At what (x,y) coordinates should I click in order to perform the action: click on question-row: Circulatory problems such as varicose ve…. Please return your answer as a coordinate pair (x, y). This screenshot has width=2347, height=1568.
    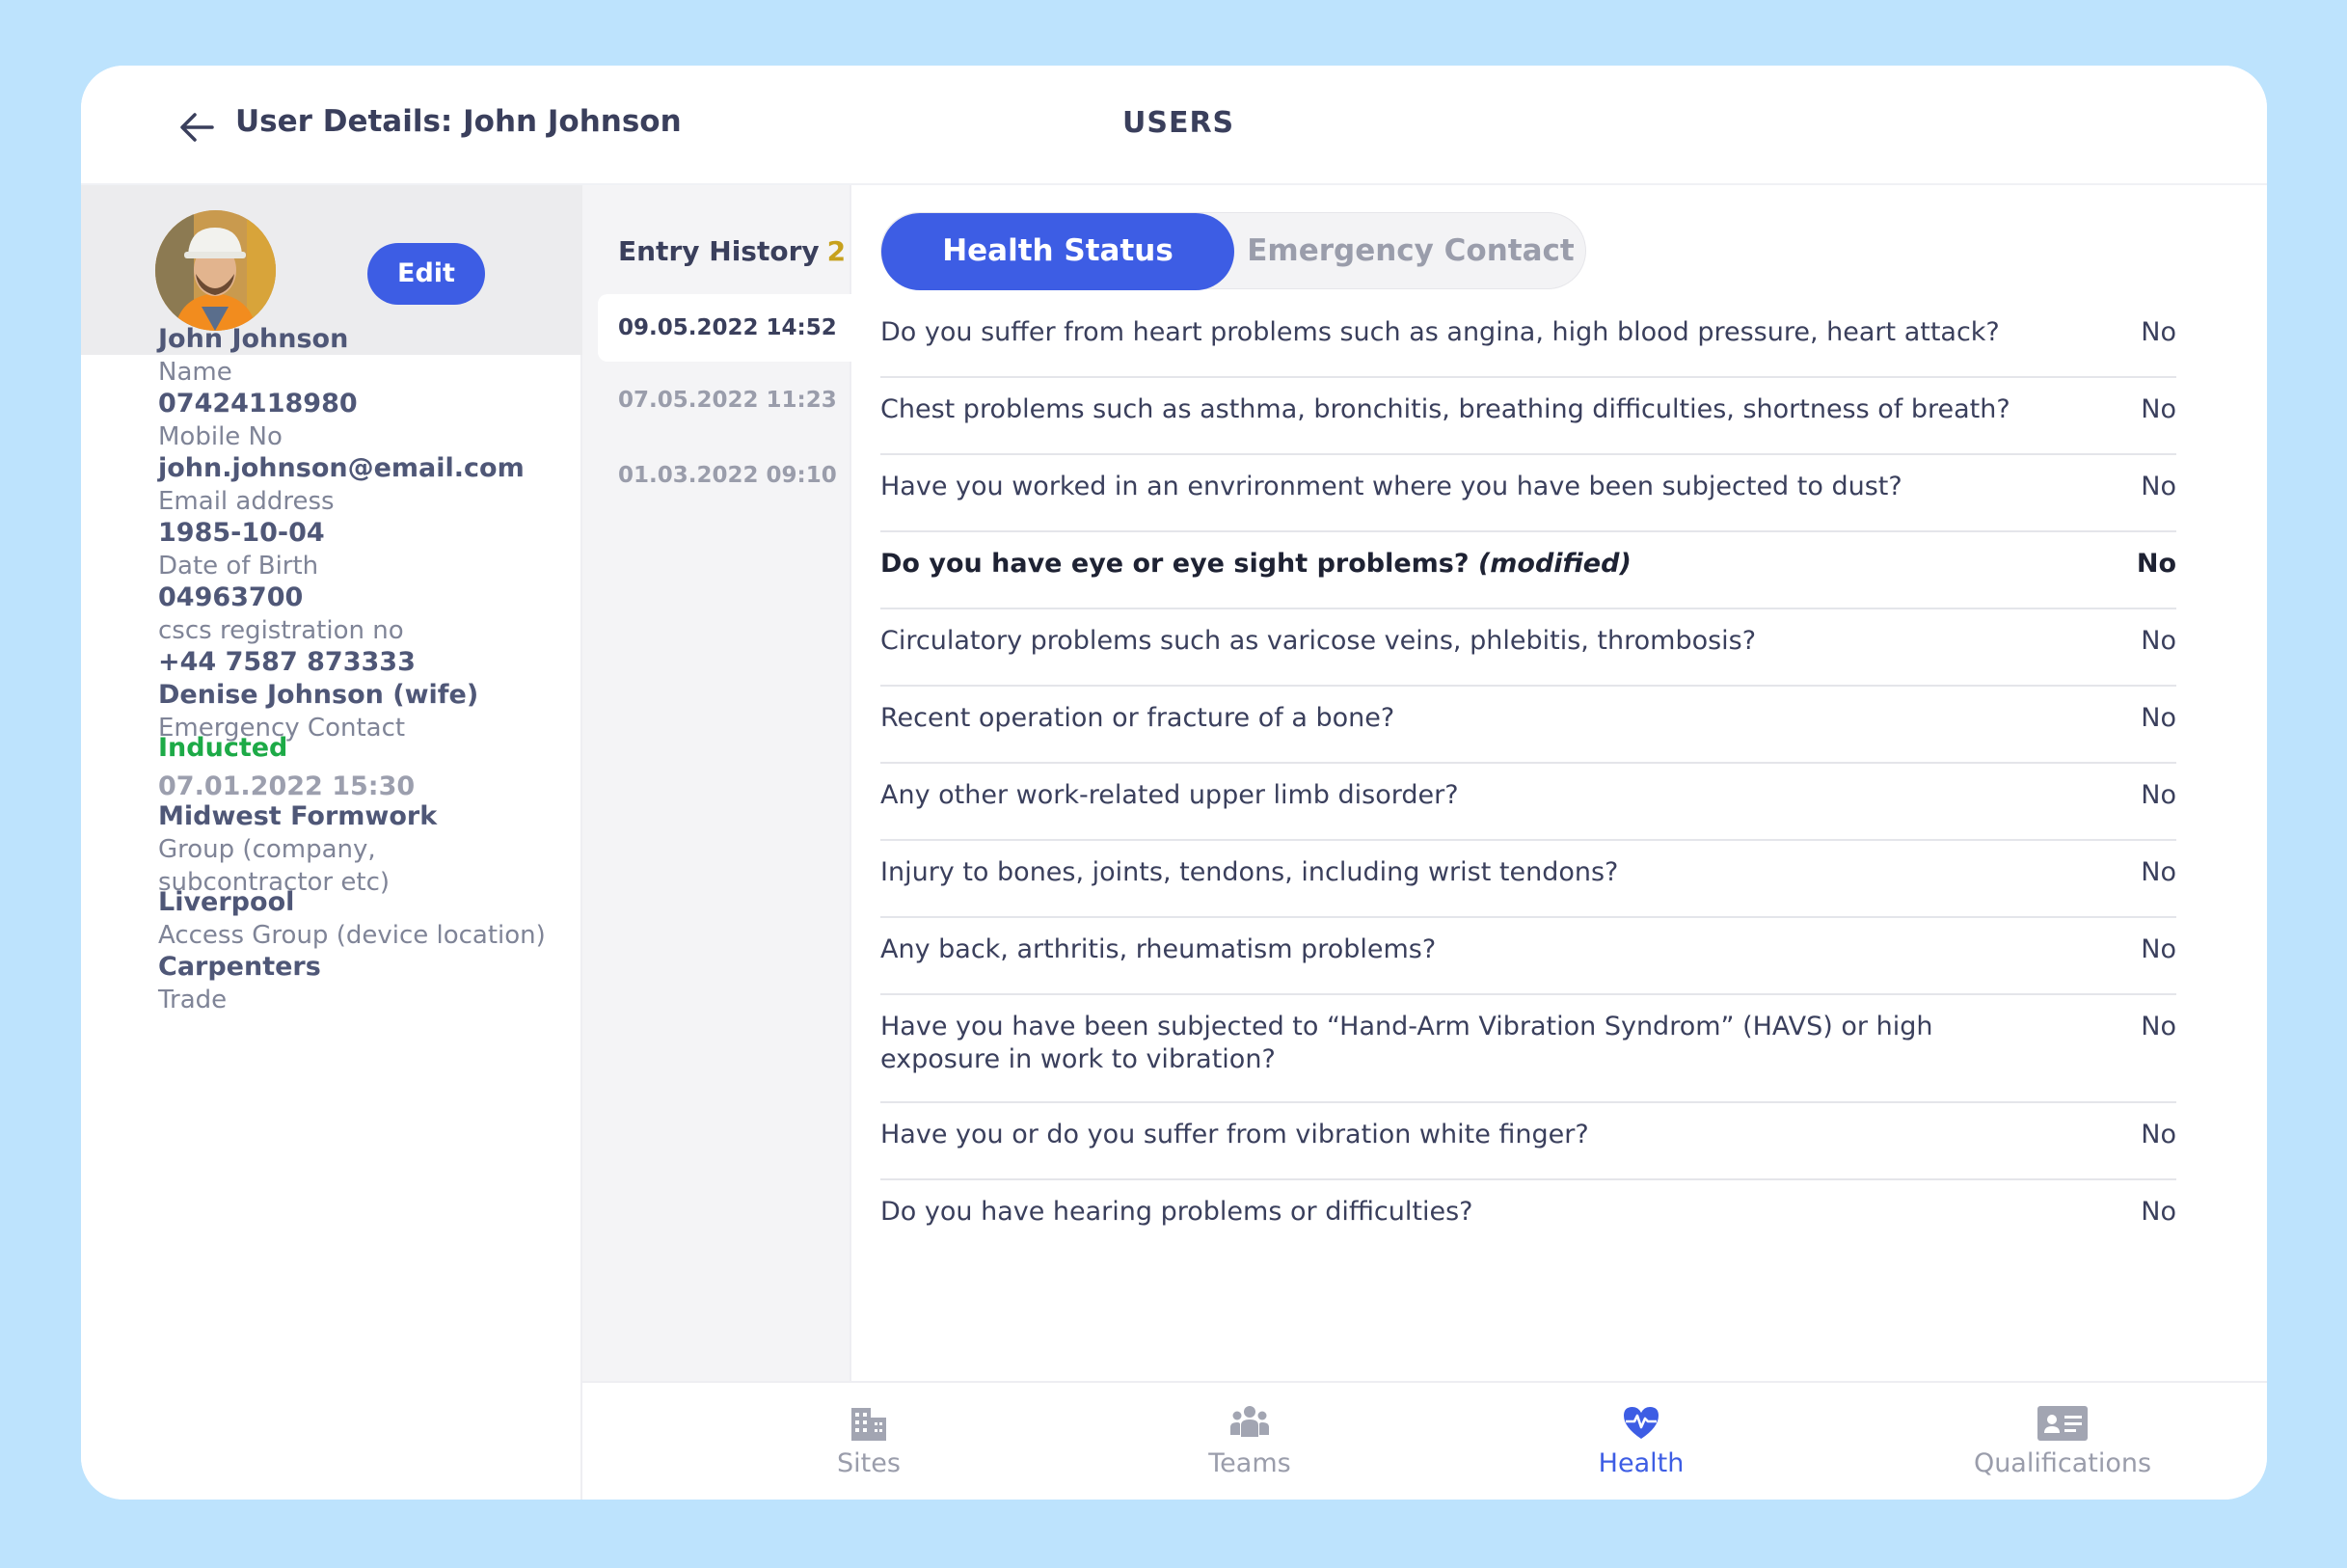
    Looking at the image, I should click on (1528, 648).